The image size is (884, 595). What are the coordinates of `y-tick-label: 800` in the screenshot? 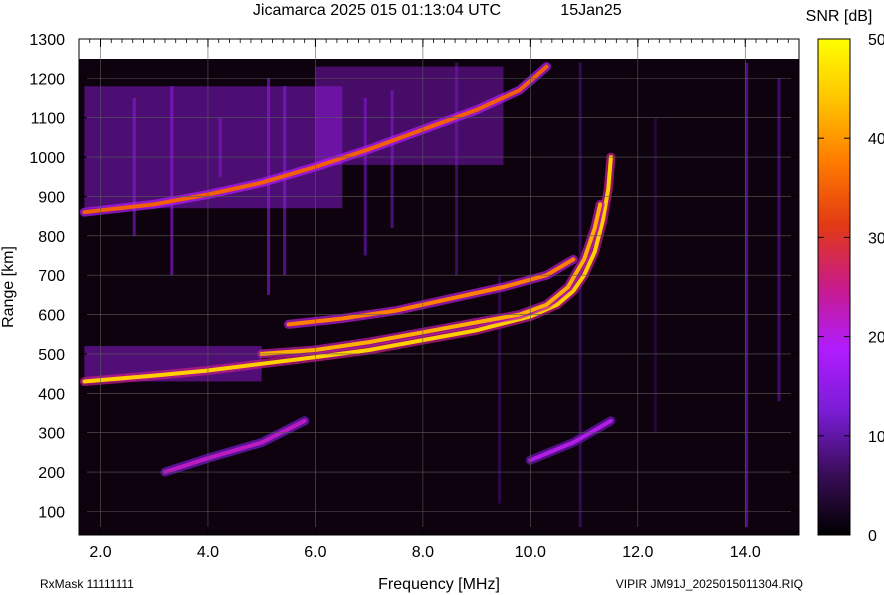 It's located at (51, 237).